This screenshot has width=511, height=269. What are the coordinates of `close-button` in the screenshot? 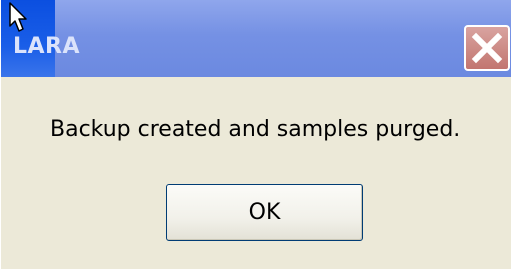 It's located at (487, 48).